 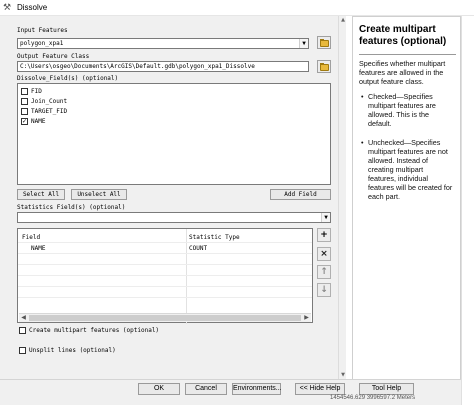 What do you see at coordinates (42, 30) in the screenshot?
I see `input-features-label: Input Features` at bounding box center [42, 30].